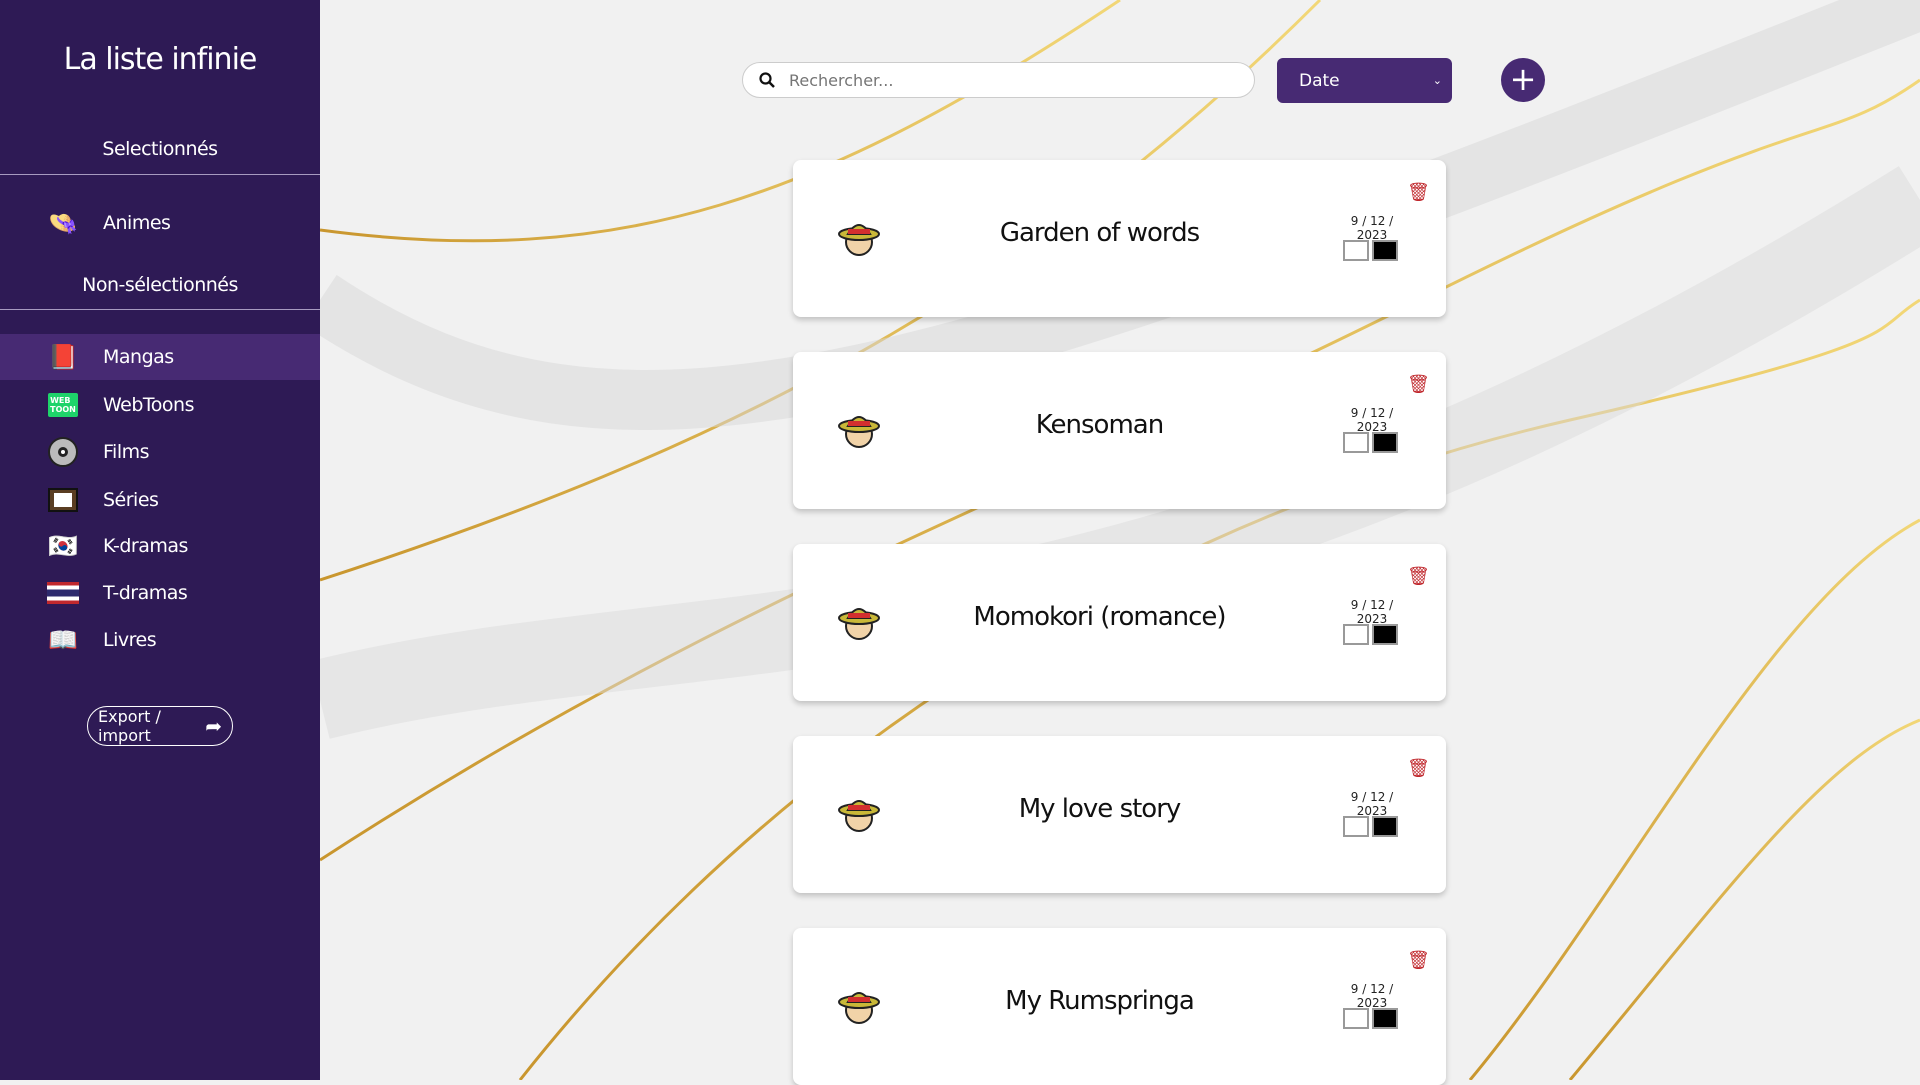 The image size is (1920, 1085). I want to click on sidebar-item-label: Mangas, so click(138, 357).